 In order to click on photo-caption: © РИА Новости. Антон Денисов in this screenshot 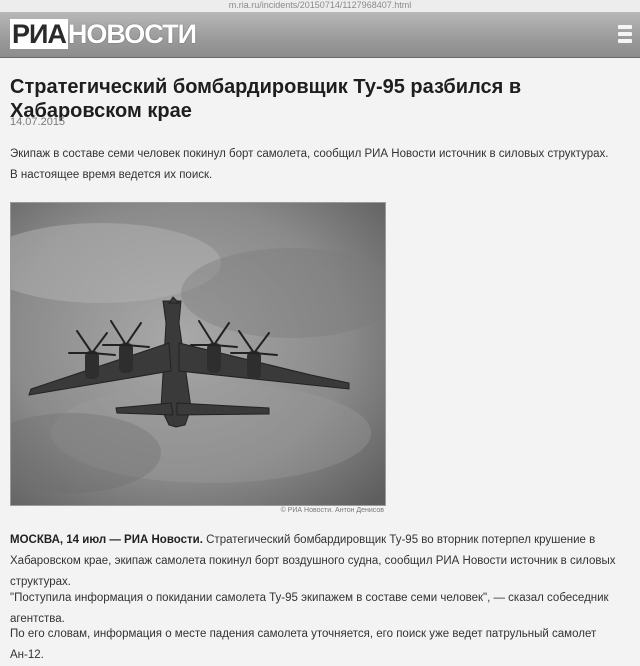, I will do `click(332, 510)`.